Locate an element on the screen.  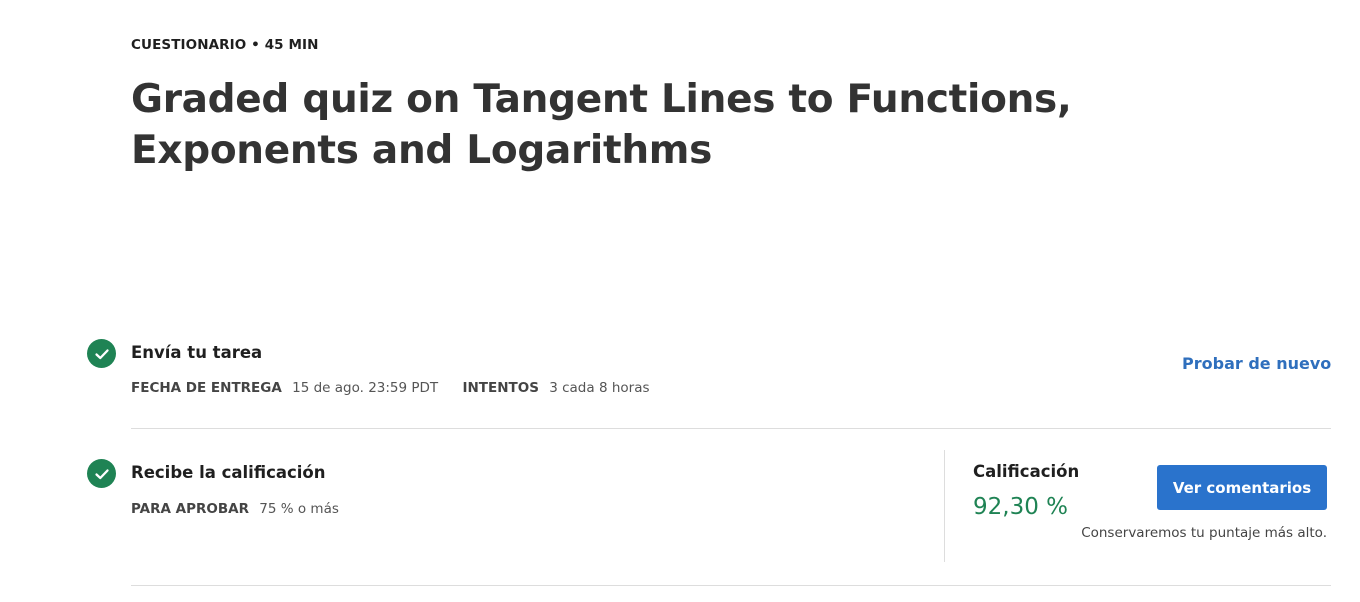
grade-step-title: Recibe la calificación is located at coordinates (228, 472).